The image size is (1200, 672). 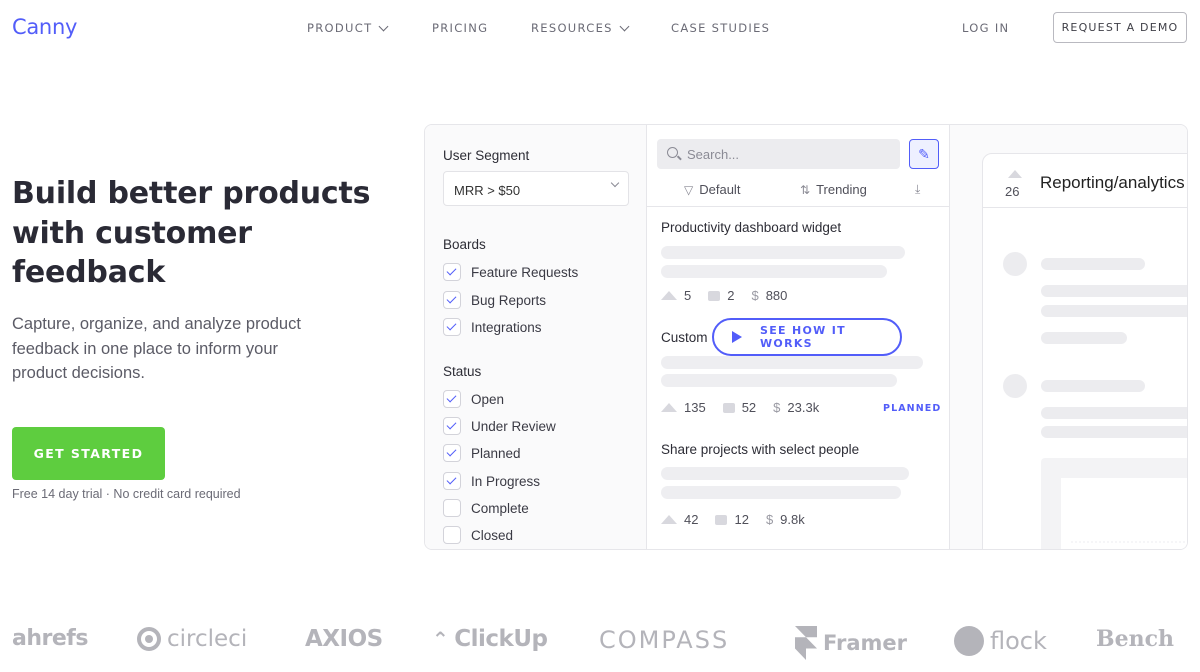 I want to click on clickup-mark-icon: ⌃, so click(x=440, y=639).